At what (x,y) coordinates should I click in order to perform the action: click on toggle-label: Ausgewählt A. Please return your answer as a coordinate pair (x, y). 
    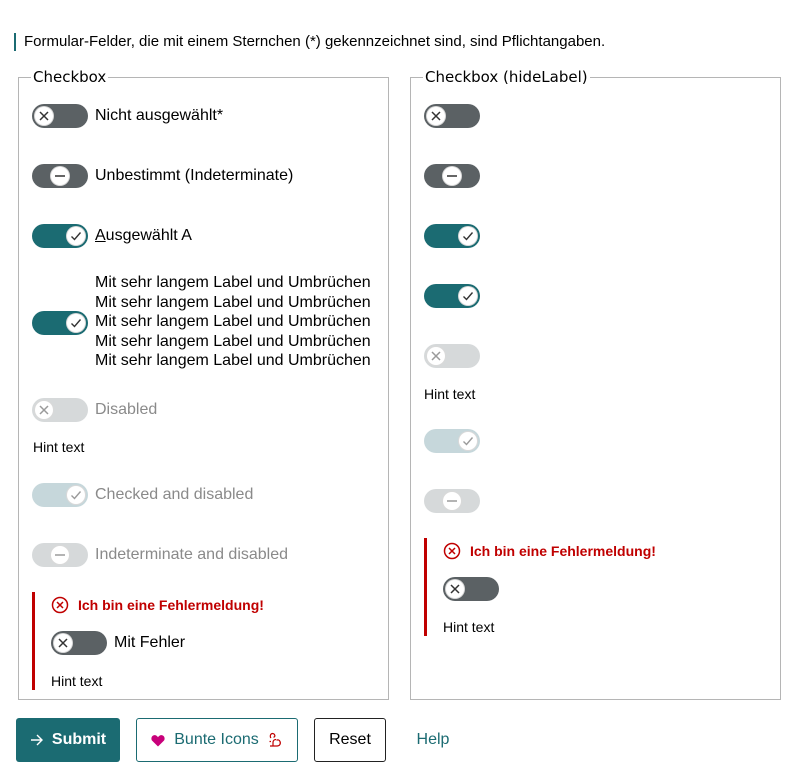
    Looking at the image, I should click on (143, 235).